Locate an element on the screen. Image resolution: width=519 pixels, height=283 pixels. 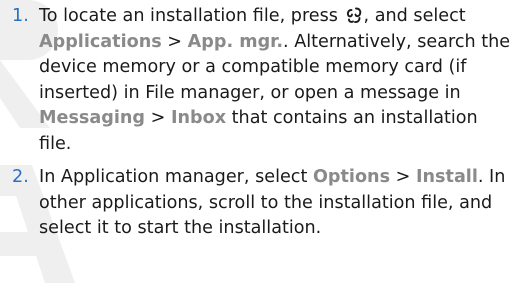
ui-term-applications: Applications is located at coordinates (100, 41).